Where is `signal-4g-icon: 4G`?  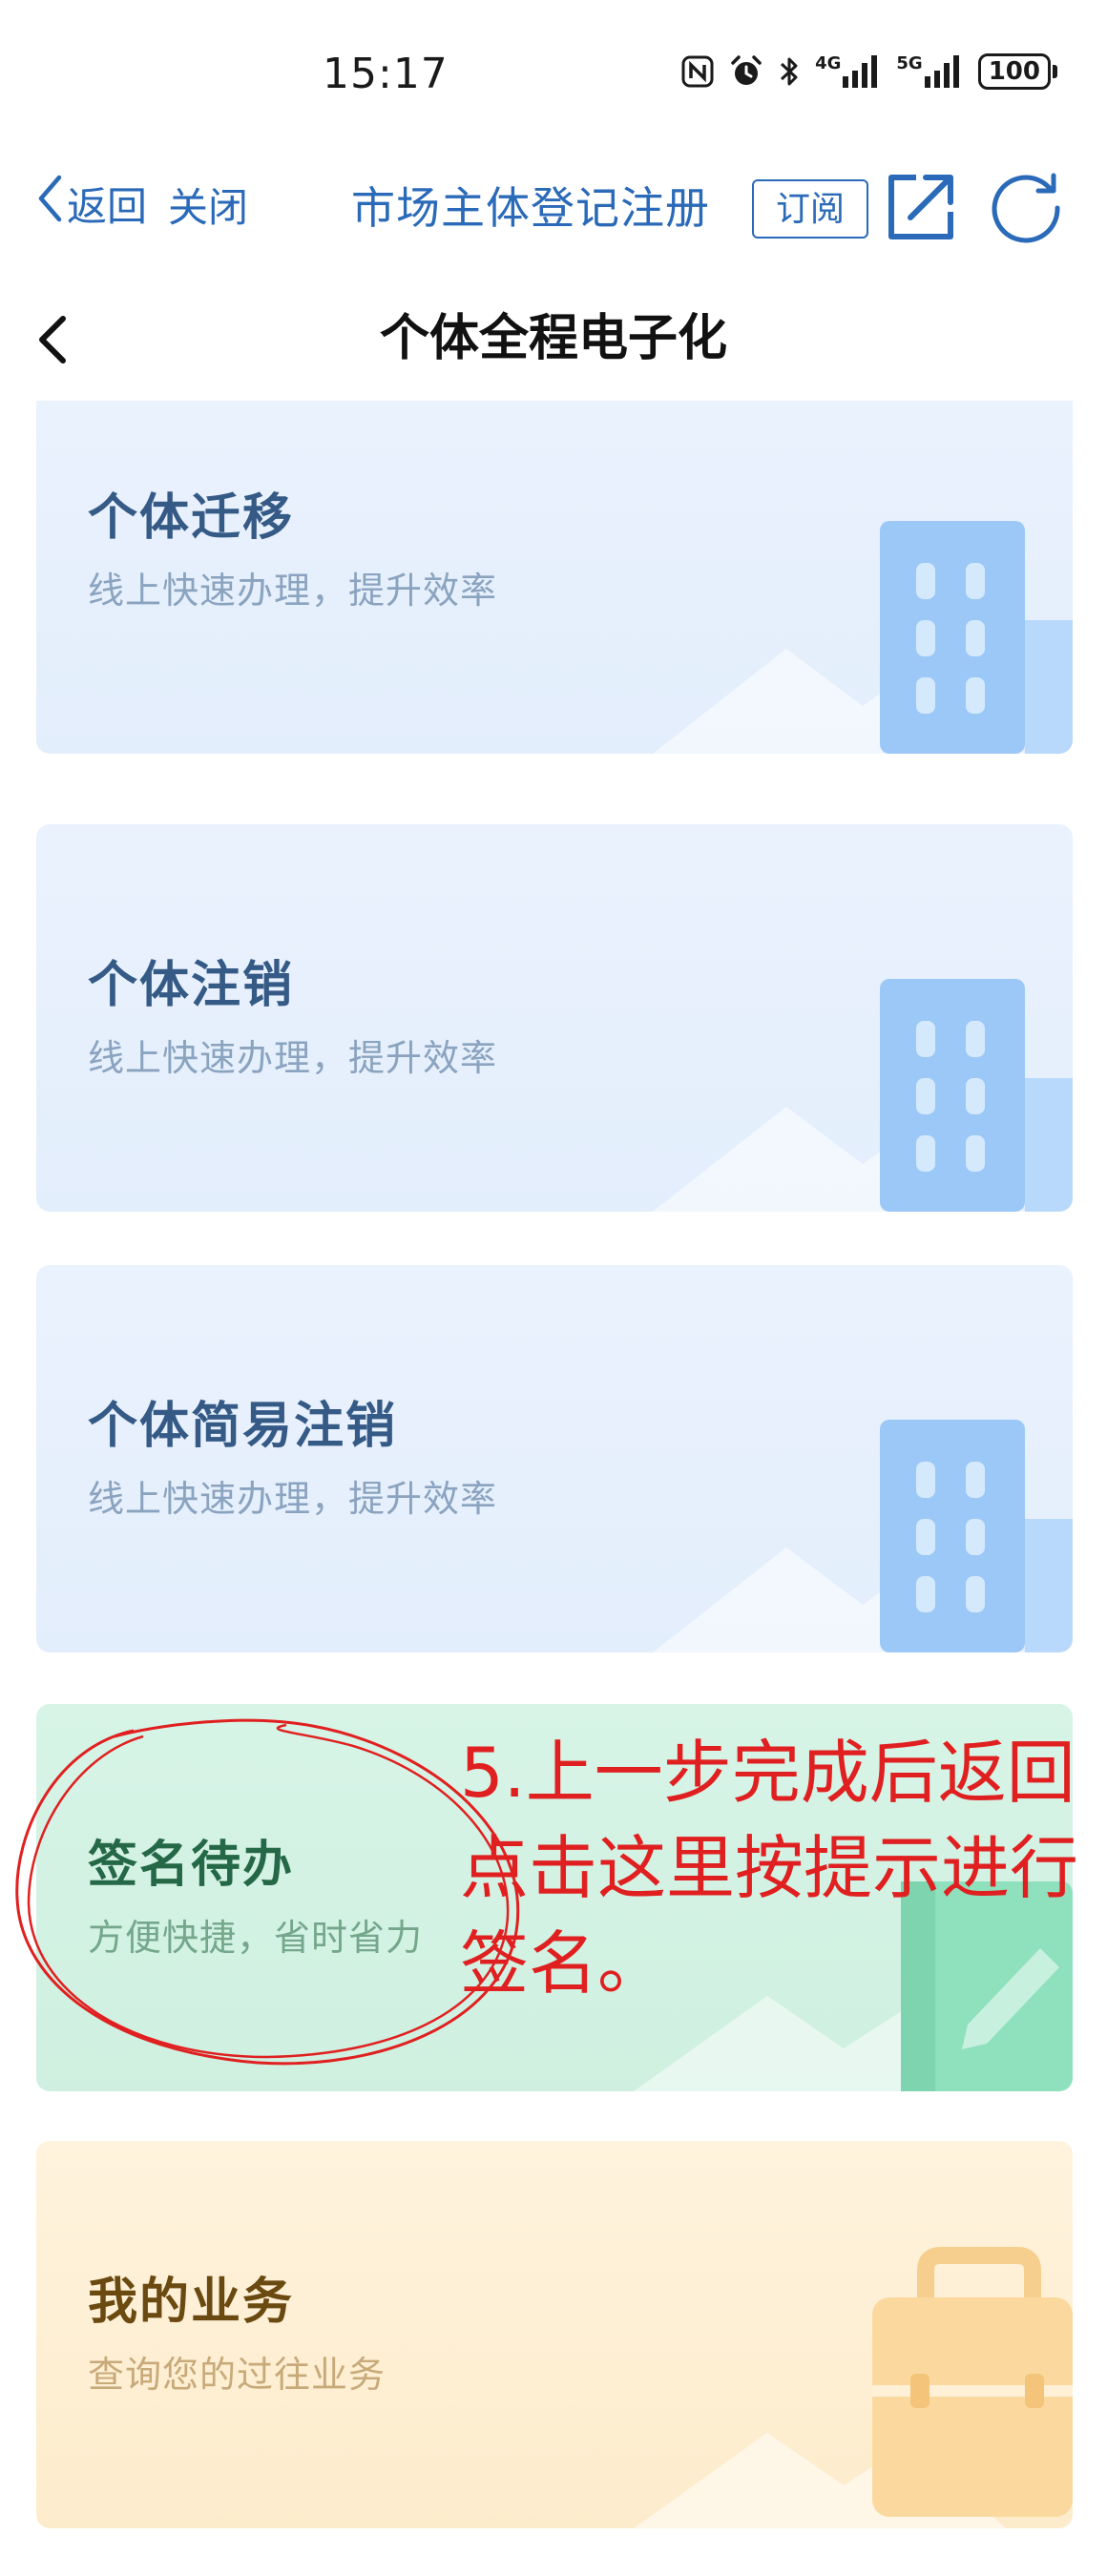
signal-4g-icon: 4G is located at coordinates (848, 71).